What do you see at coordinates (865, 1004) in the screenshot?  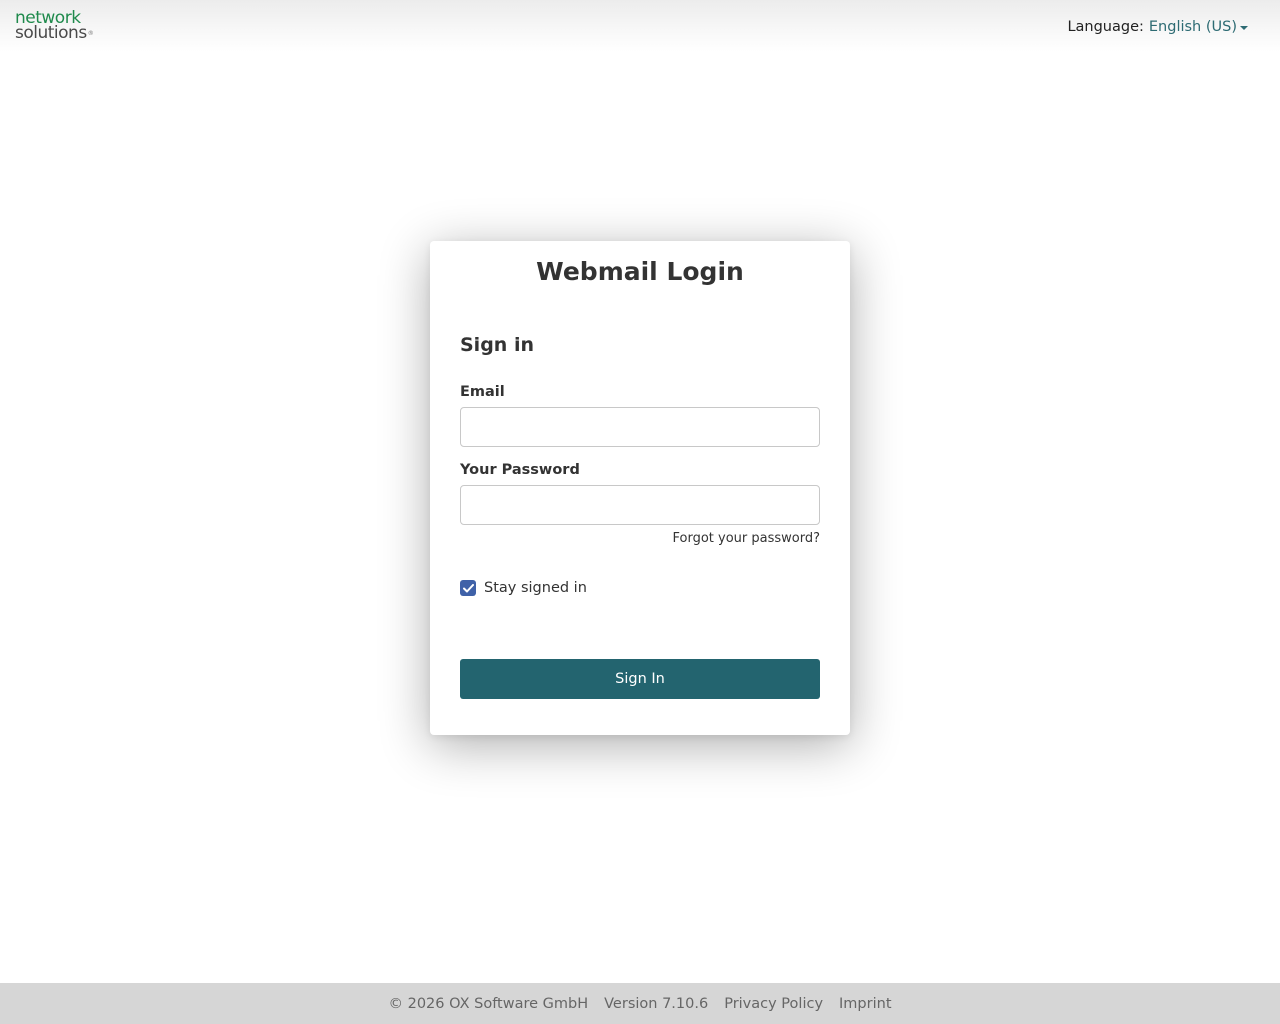 I see `imprint-link: Imprint` at bounding box center [865, 1004].